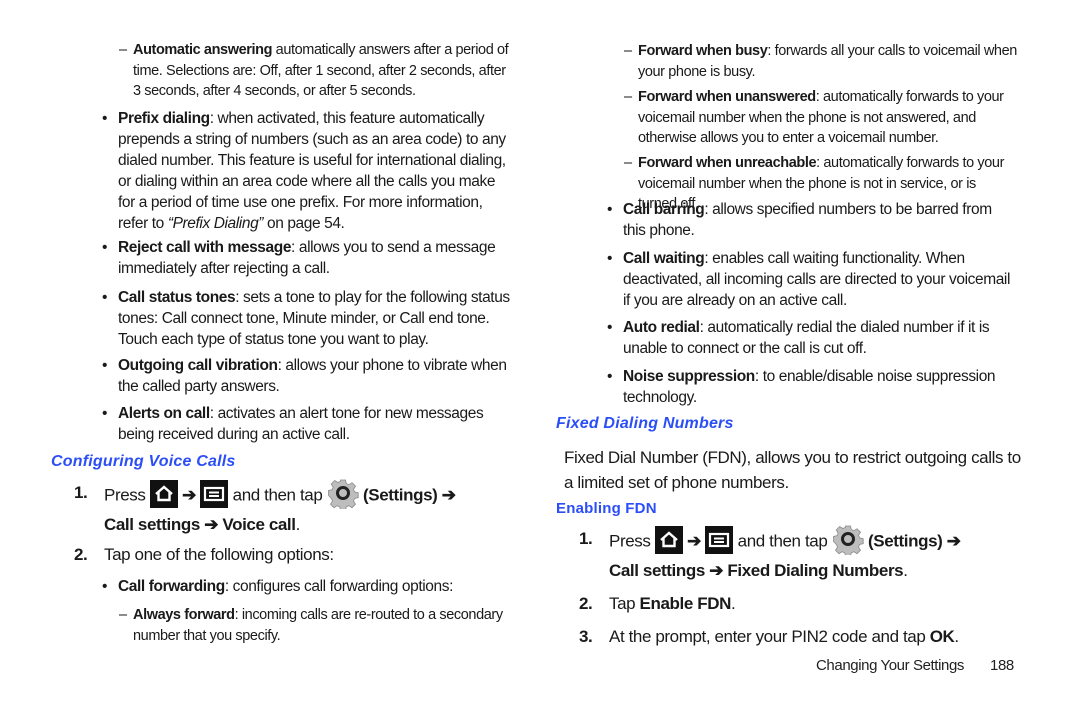  What do you see at coordinates (624, 603) in the screenshot?
I see `step-text: Tap` at bounding box center [624, 603].